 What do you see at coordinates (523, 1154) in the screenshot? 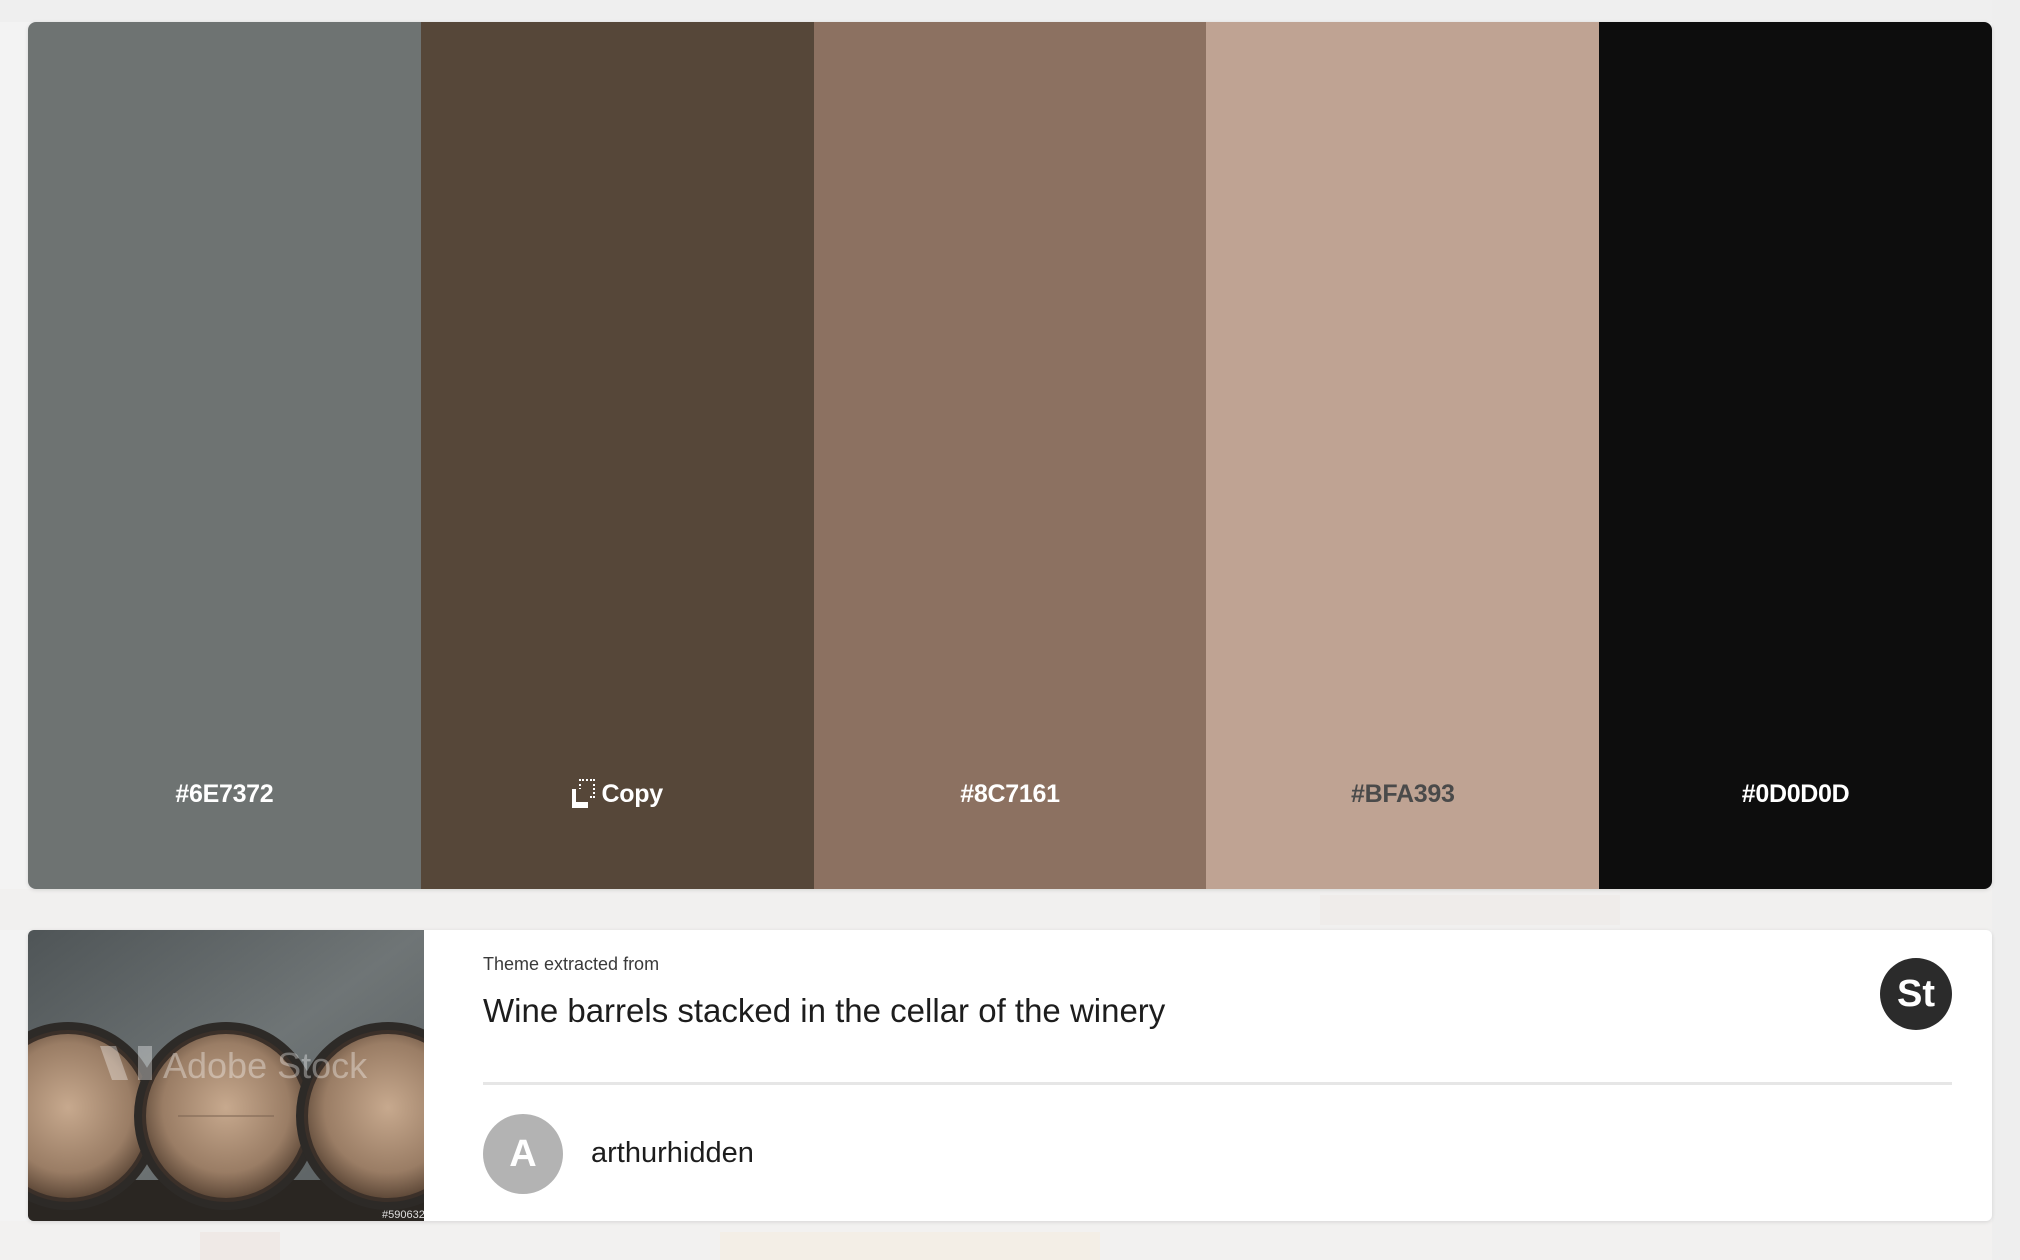
I see `avatar: A` at bounding box center [523, 1154].